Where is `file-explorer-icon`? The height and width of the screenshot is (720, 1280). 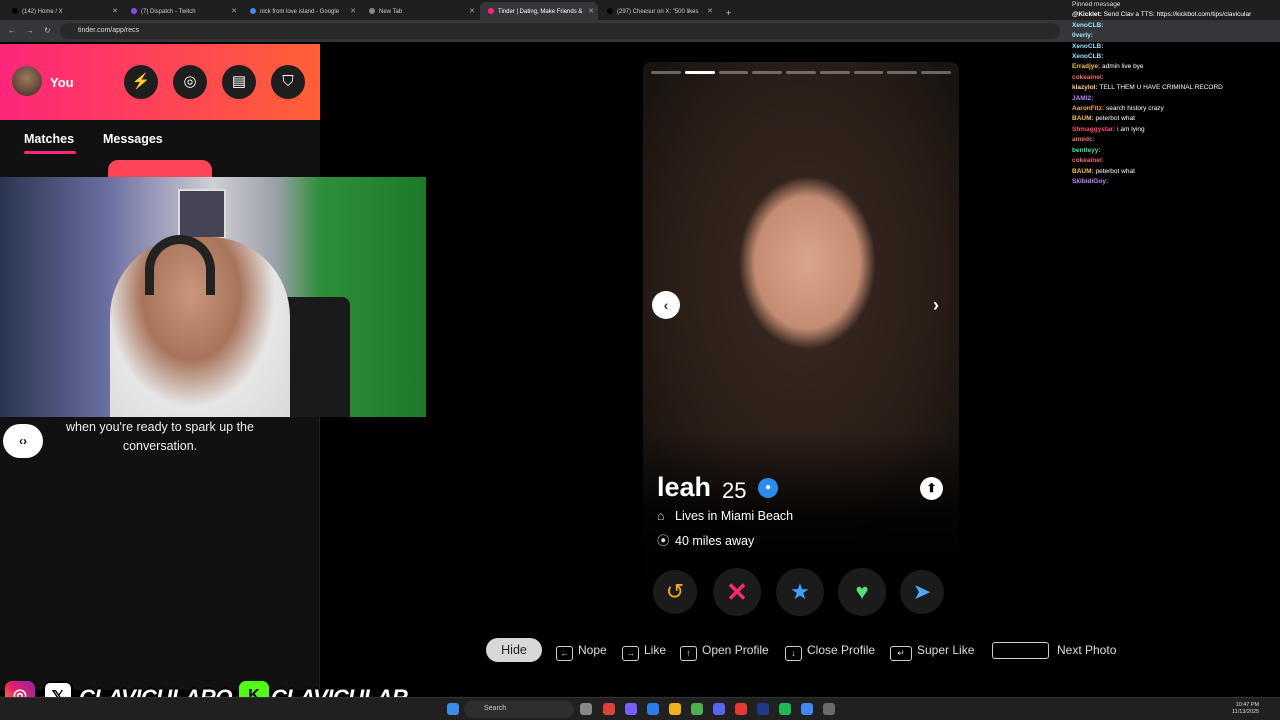
file-explorer-icon is located at coordinates (675, 709).